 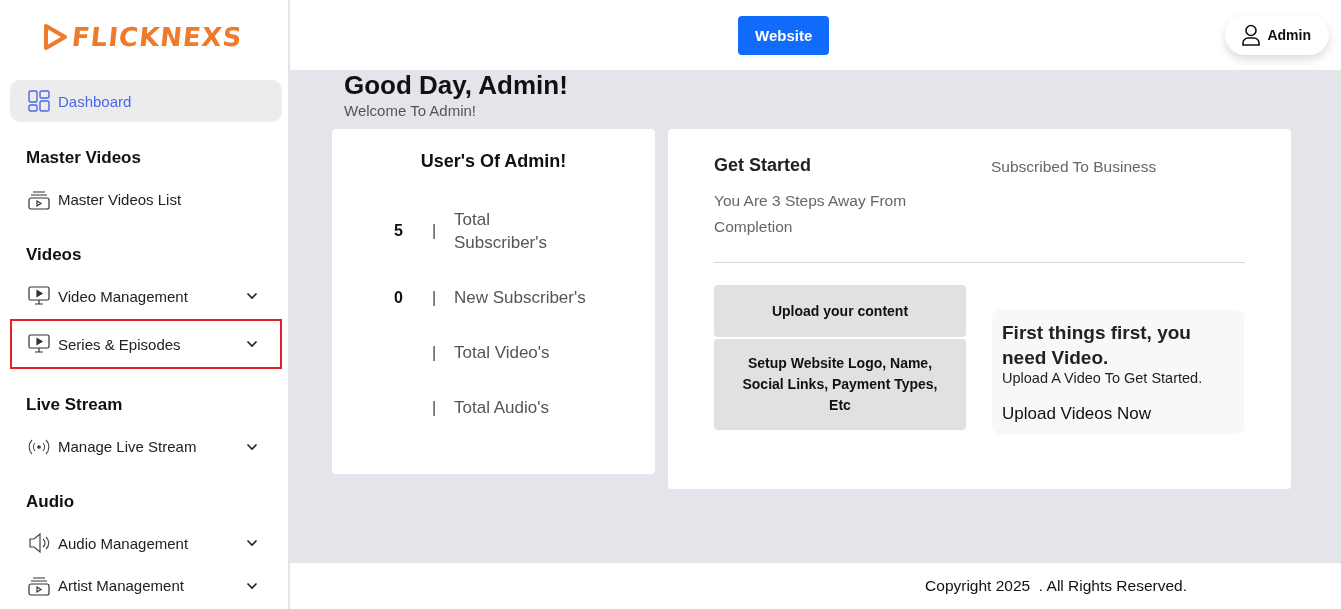 What do you see at coordinates (493, 161) in the screenshot?
I see `card-title: User's Of Admin!` at bounding box center [493, 161].